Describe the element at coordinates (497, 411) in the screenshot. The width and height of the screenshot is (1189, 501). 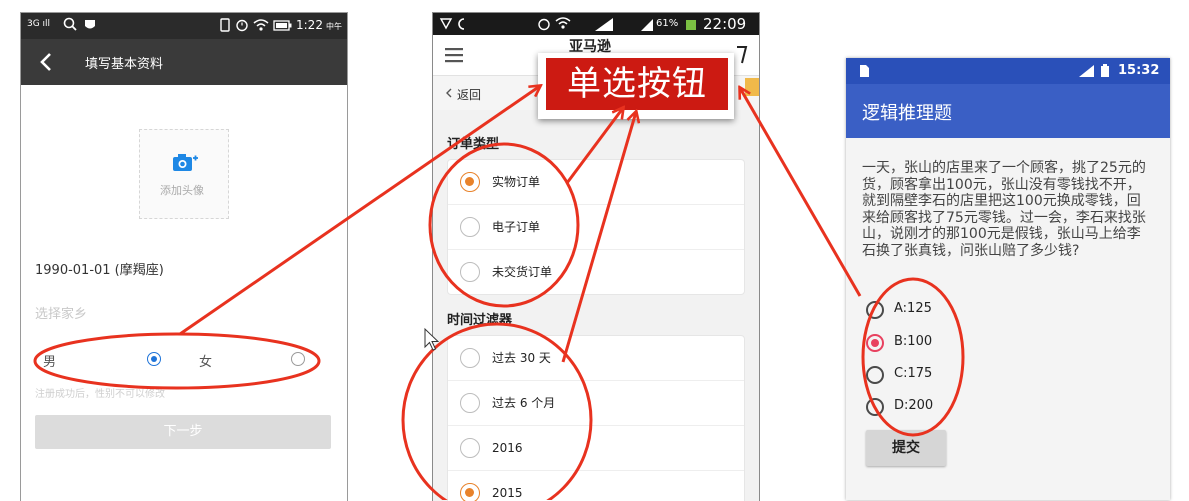
I see `highlight-ellipse-time-filter` at that location.